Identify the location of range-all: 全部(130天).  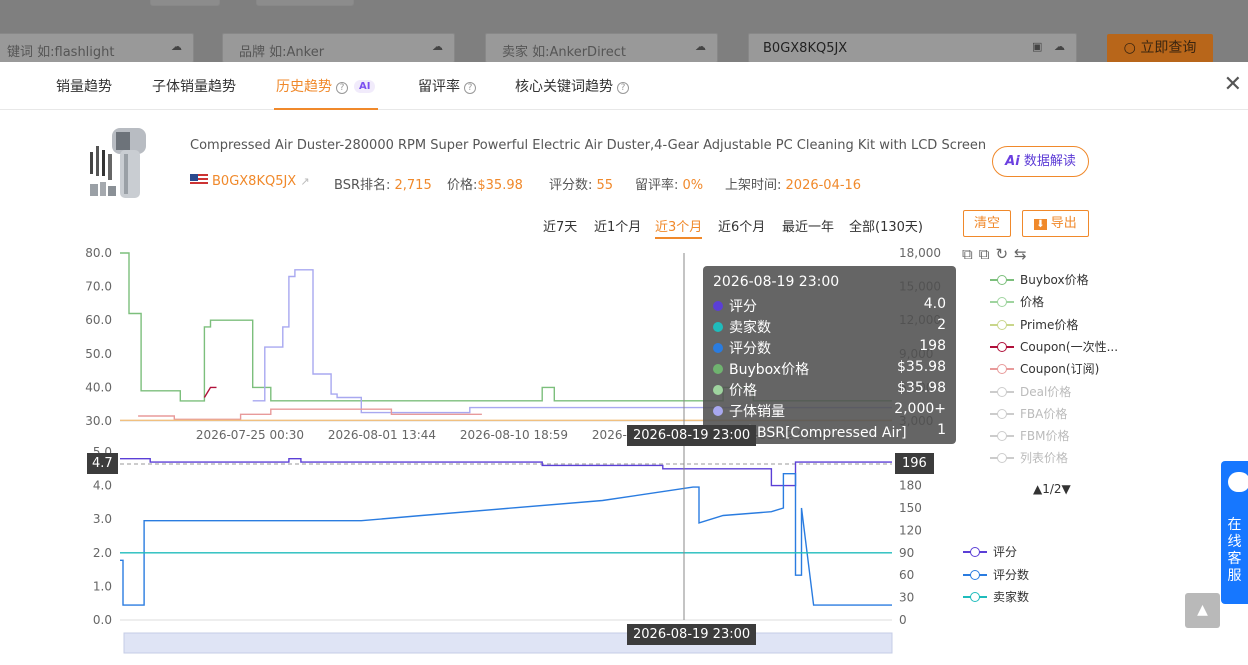
(886, 225).